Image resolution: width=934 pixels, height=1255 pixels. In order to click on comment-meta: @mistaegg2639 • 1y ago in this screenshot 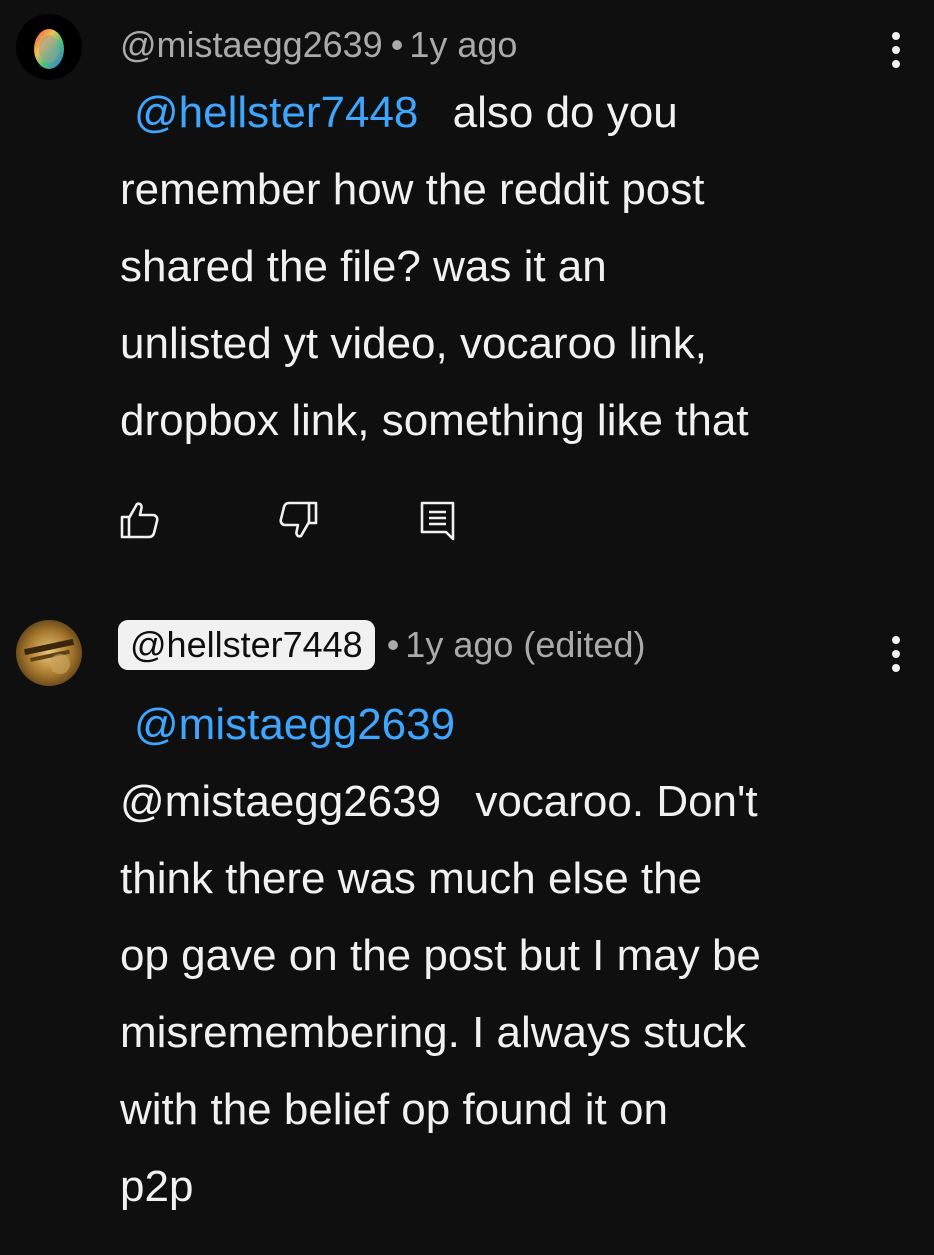, I will do `click(318, 45)`.